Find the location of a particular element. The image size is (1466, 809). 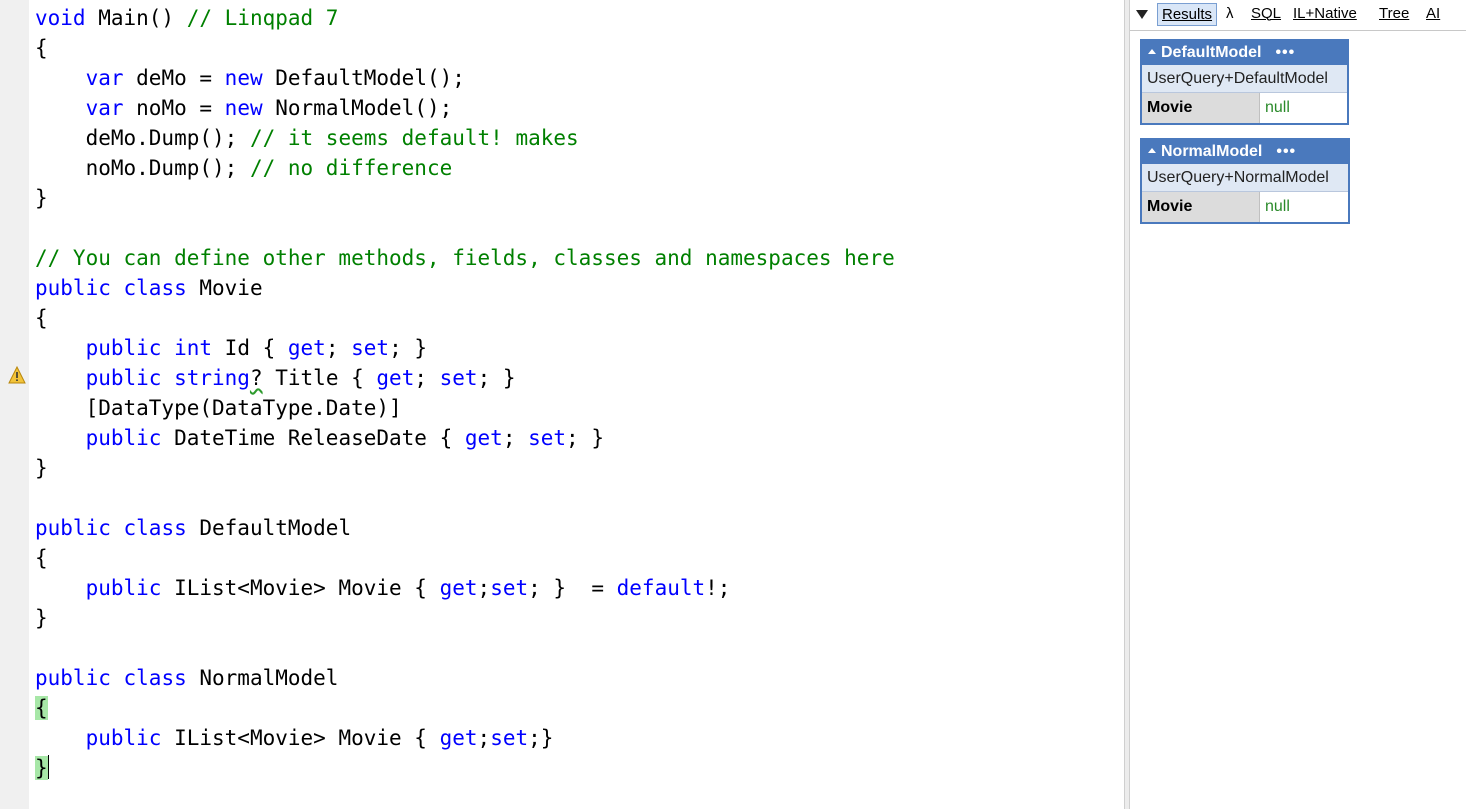

code-line: var noMo = new NormalModel(); is located at coordinates (465, 108).